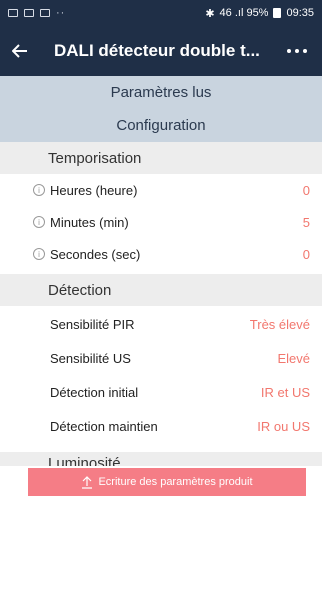  I want to click on param-value: Elevé, so click(293, 358).